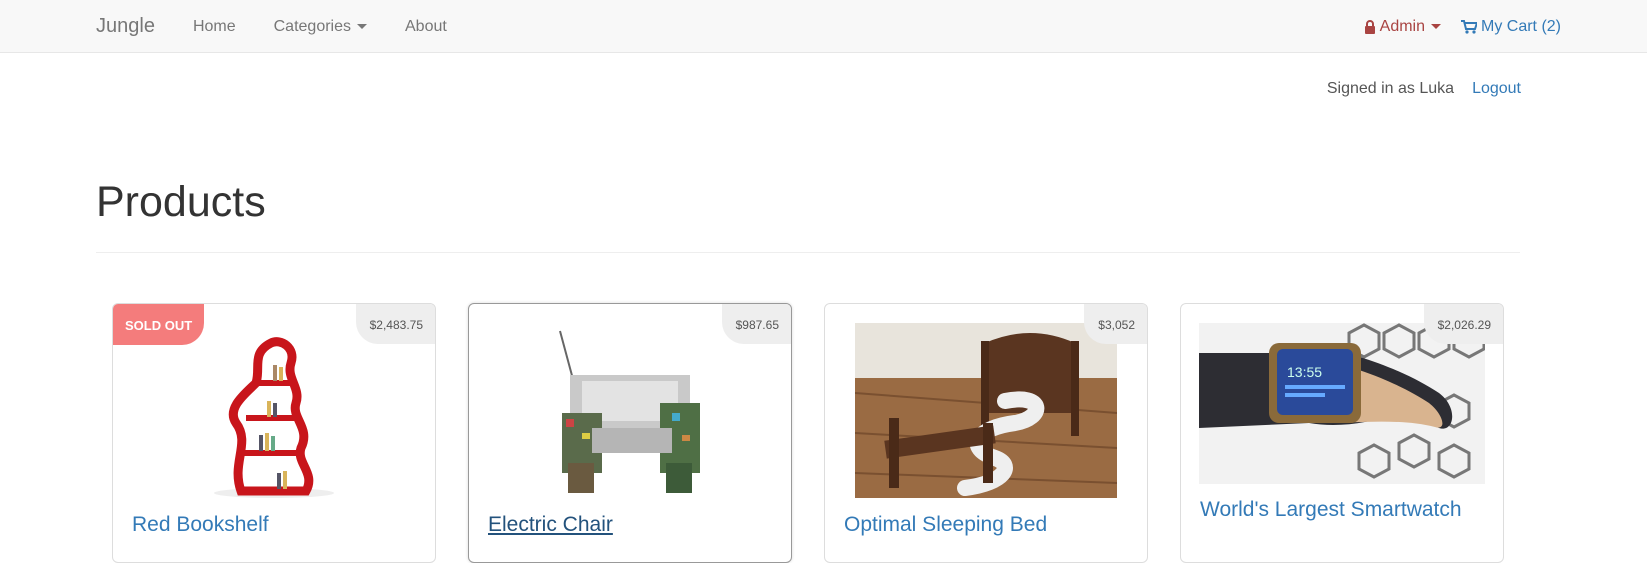 The image size is (1647, 563). What do you see at coordinates (200, 525) in the screenshot?
I see `product-name-link: Red Bookshelf` at bounding box center [200, 525].